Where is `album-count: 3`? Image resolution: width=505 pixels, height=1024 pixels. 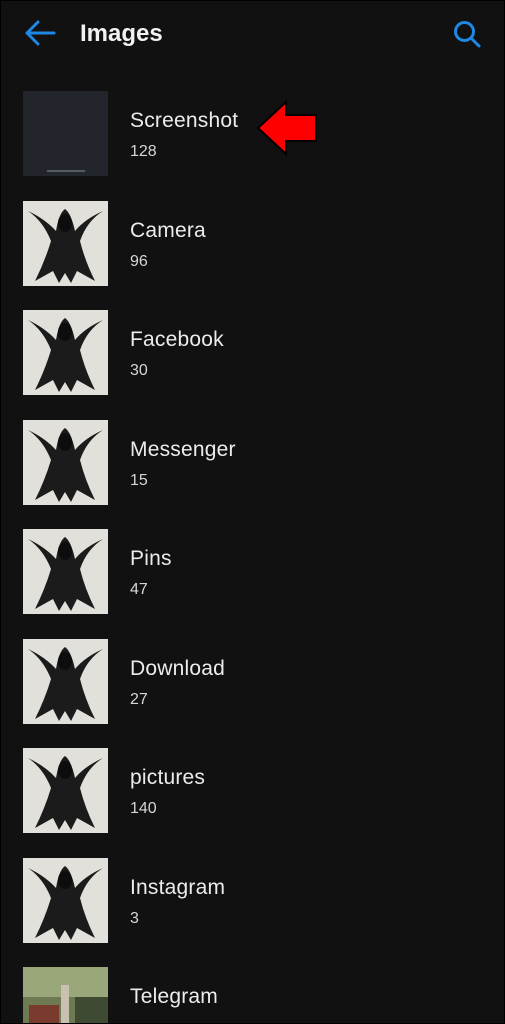 album-count: 3 is located at coordinates (134, 918).